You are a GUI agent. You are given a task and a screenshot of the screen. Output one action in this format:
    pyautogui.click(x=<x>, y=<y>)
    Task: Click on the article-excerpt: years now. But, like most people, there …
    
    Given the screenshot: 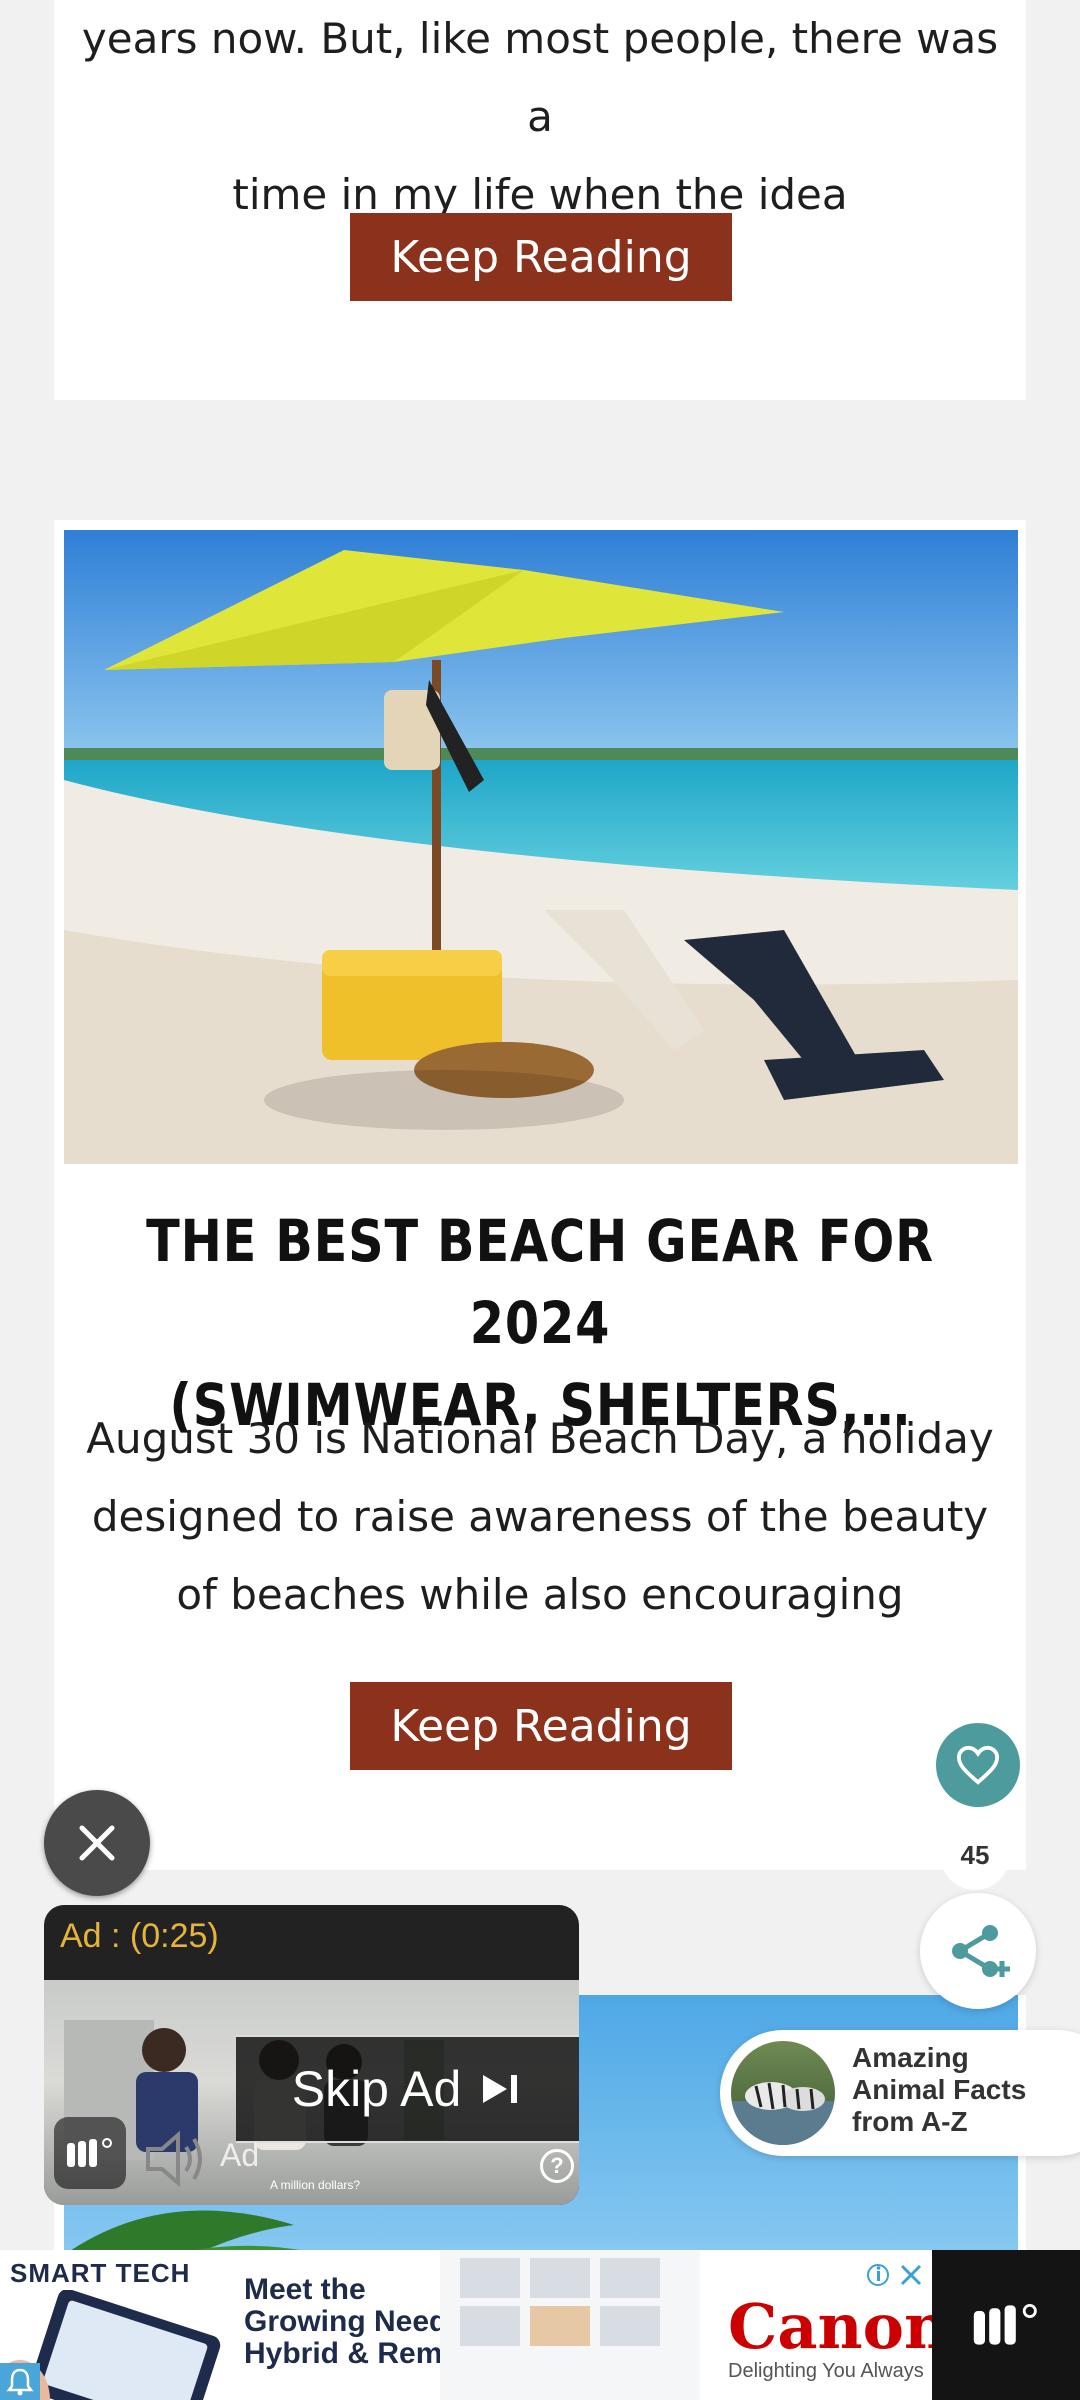 What is the action you would take?
    pyautogui.click(x=540, y=117)
    